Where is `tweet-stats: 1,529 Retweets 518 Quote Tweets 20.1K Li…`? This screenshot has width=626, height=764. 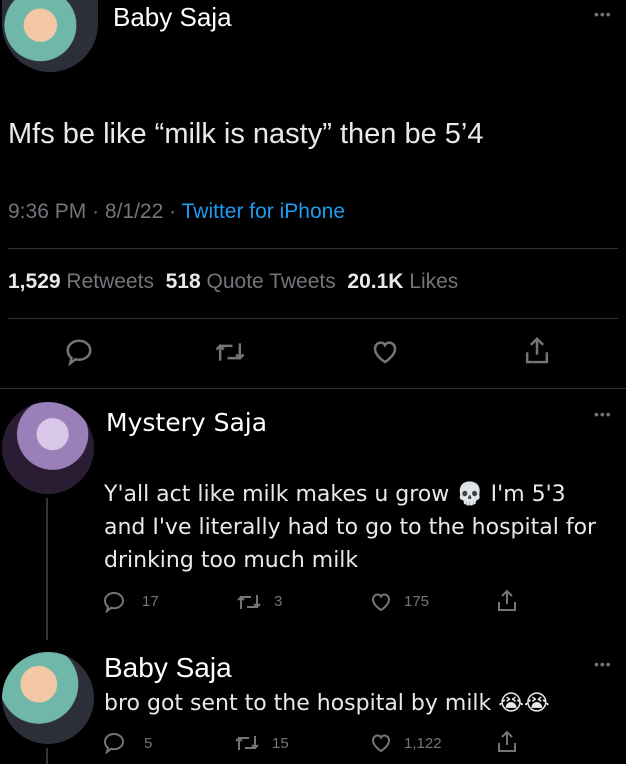
tweet-stats: 1,529 Retweets 518 Quote Tweets 20.1K Li… is located at coordinates (233, 282).